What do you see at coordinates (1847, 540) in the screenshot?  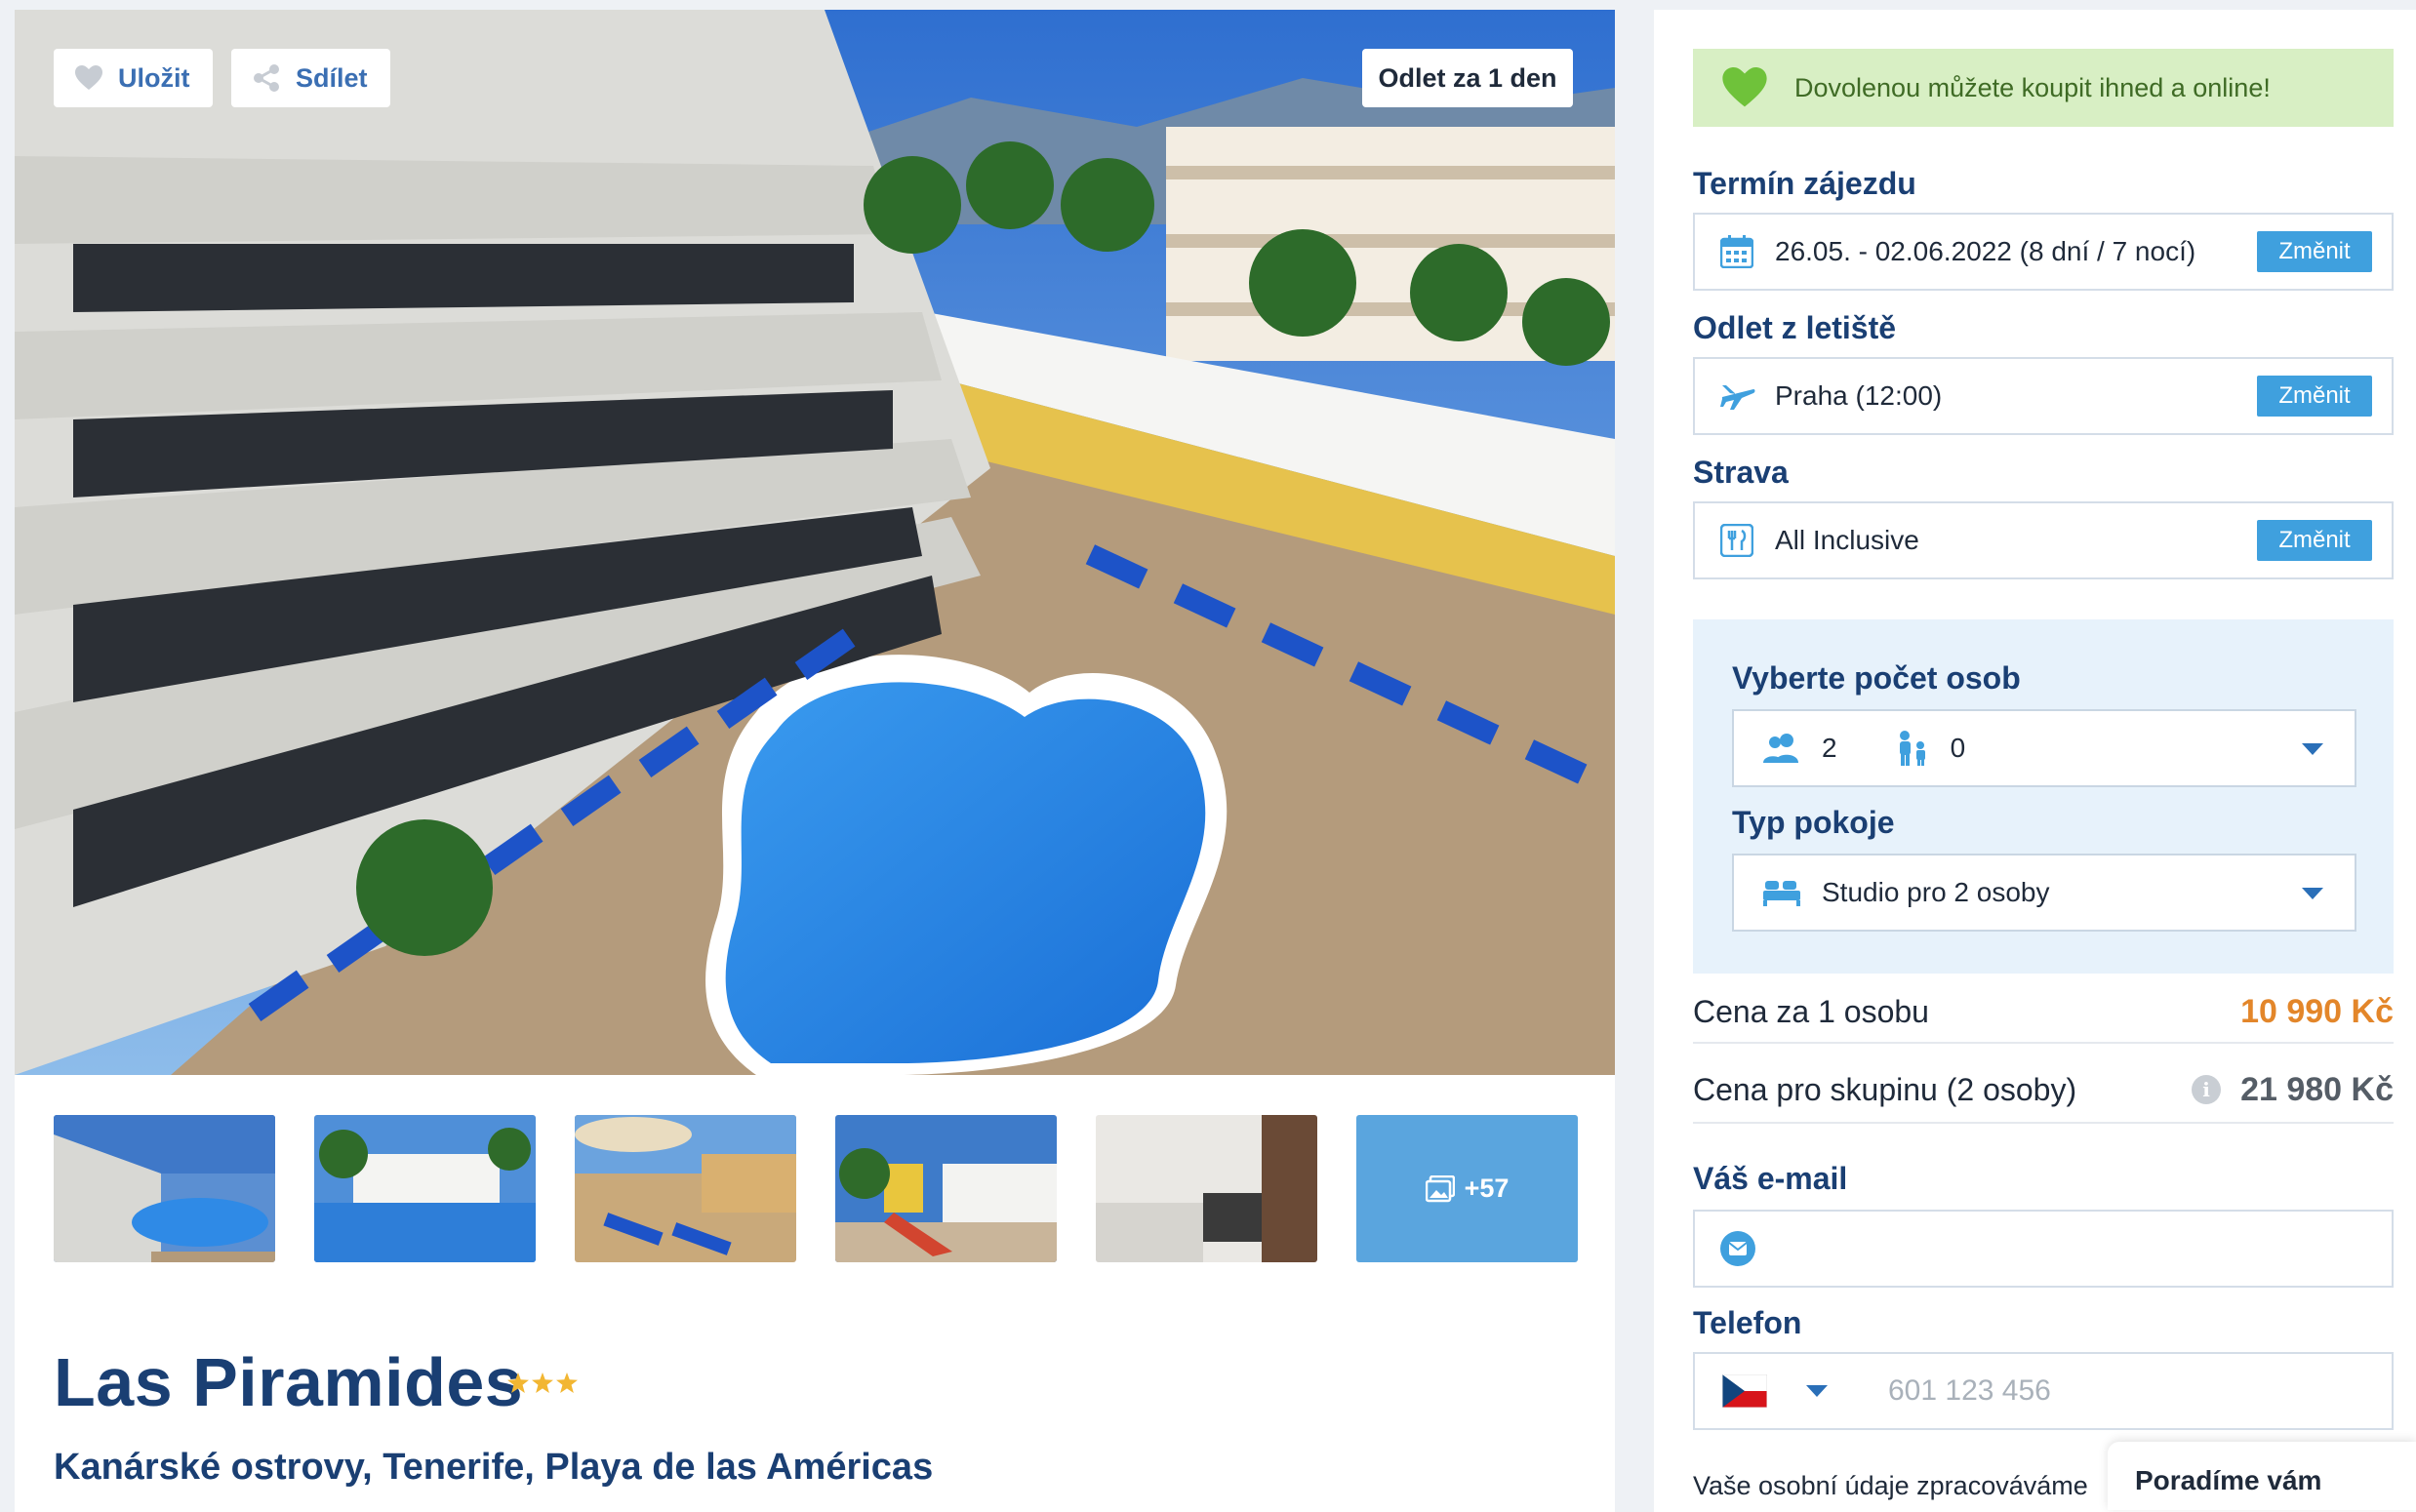 I see `meal-value: All Inclusive` at bounding box center [1847, 540].